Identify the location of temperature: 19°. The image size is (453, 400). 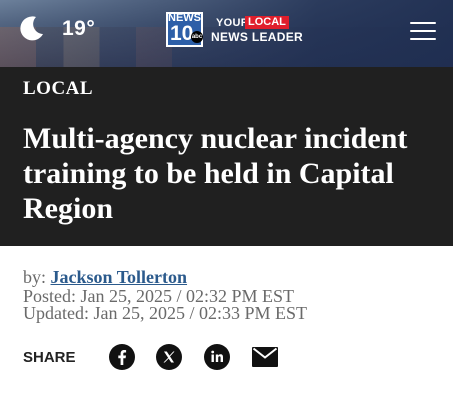
(78, 29).